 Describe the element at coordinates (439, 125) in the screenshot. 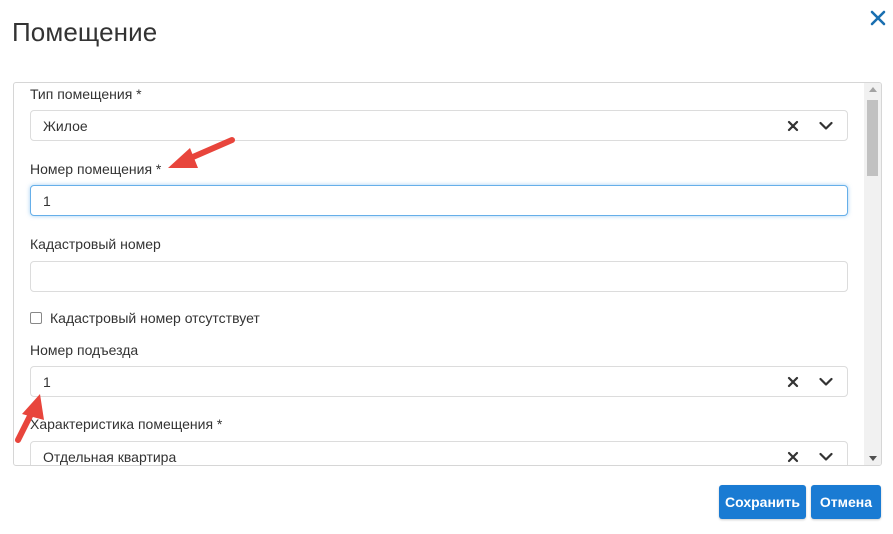

I see `room-type-select: Жилое` at that location.